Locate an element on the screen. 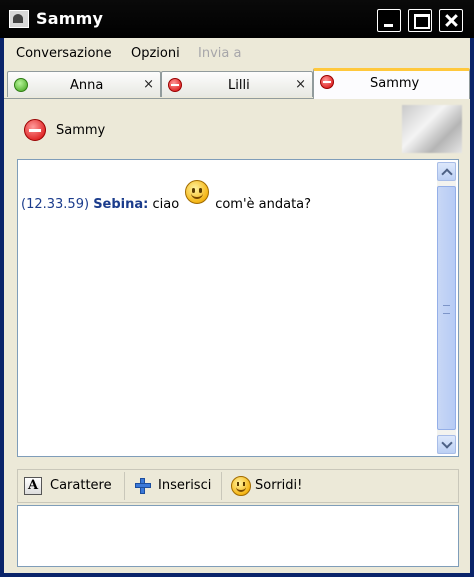 The image size is (474, 577). smiley-emoticon-icon is located at coordinates (197, 192).